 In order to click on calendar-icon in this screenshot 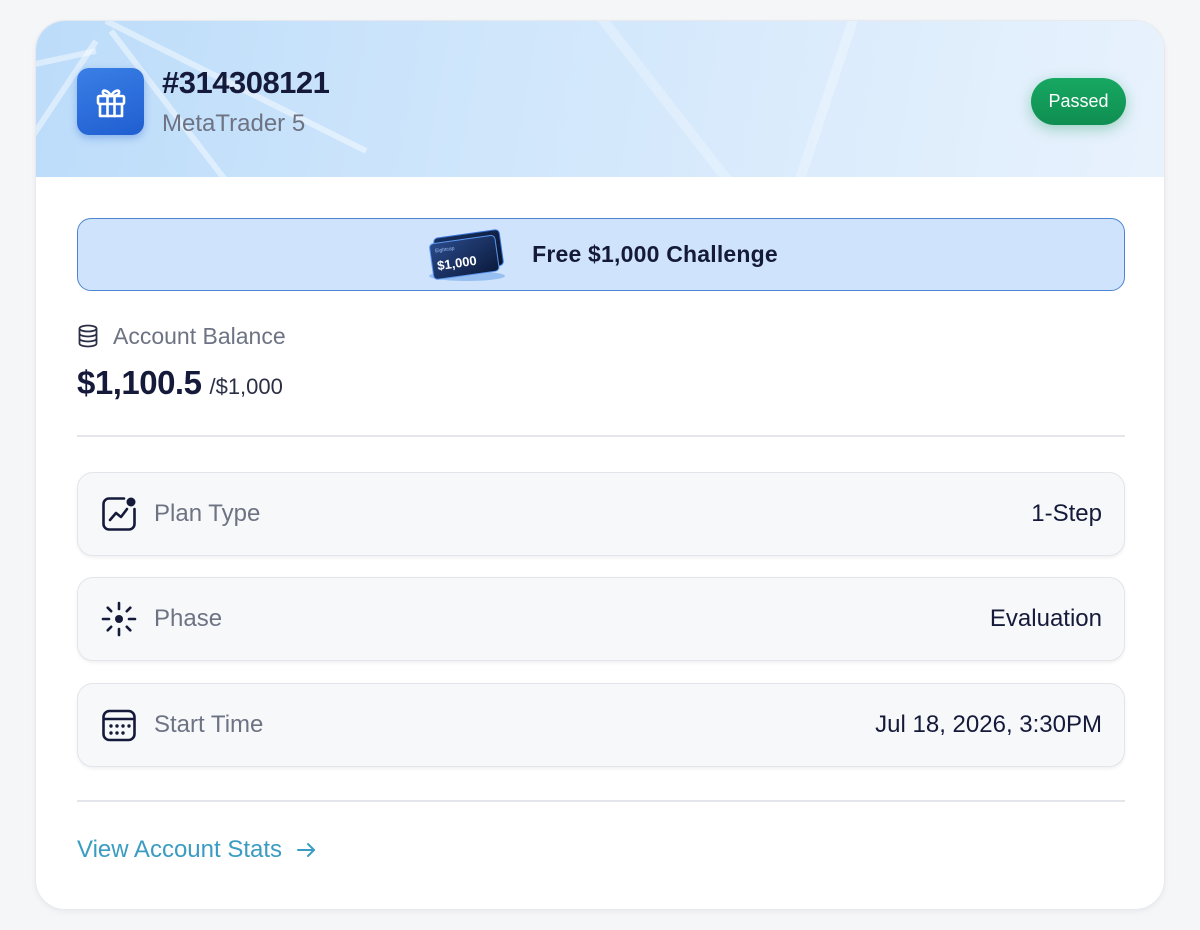, I will do `click(119, 725)`.